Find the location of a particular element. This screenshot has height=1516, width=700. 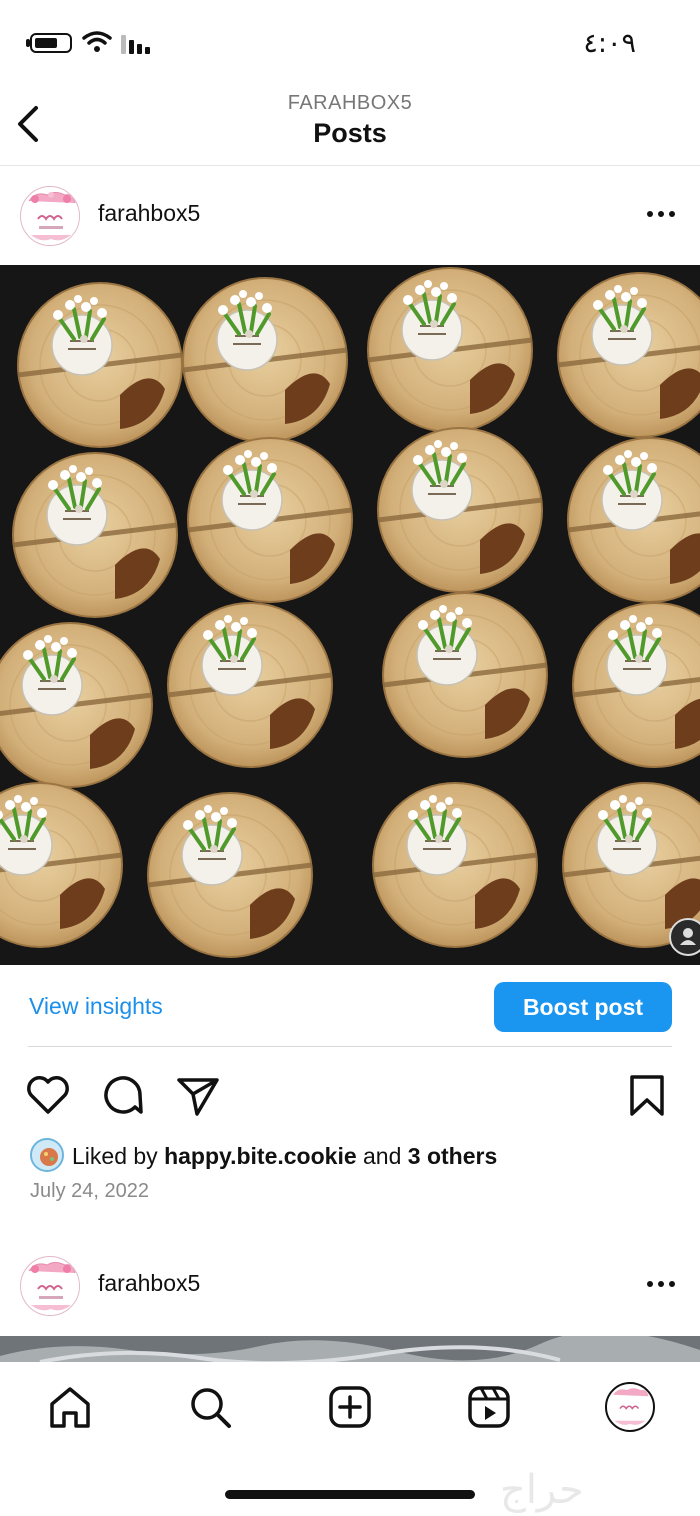

post-header: farahbox5 is located at coordinates (350, 216).